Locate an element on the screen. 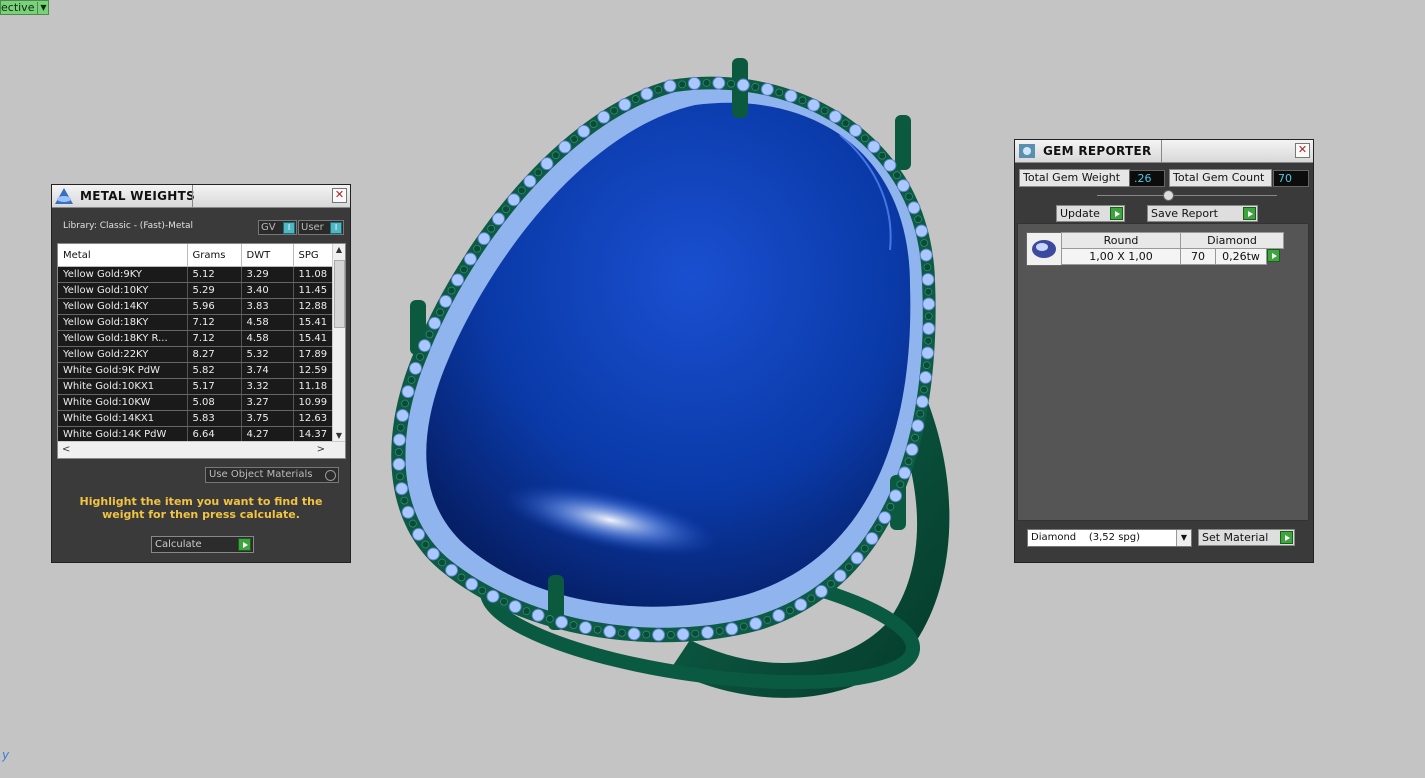 The image size is (1425, 778). column-header-metal: Metal is located at coordinates (123, 255).